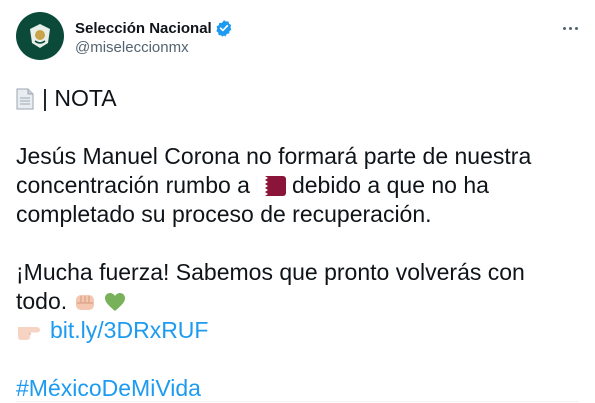  I want to click on hashtag-line: #MéxicoDeMiVida, so click(298, 388).